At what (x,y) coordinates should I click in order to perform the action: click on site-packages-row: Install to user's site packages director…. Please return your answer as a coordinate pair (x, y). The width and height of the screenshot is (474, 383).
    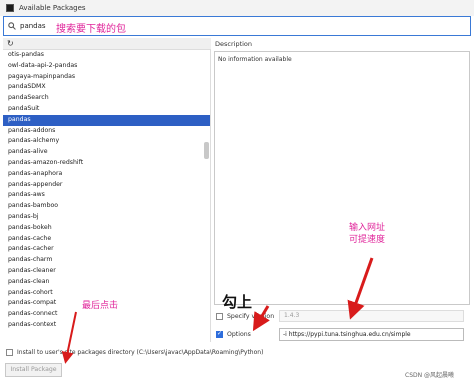
    Looking at the image, I should click on (134, 352).